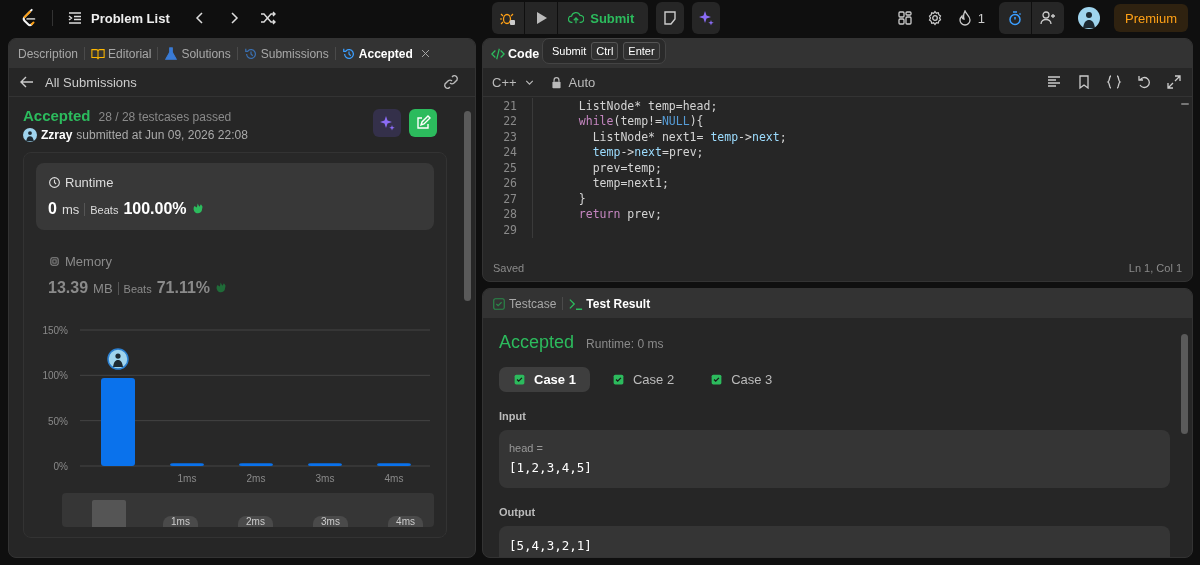  I want to click on clock-icon, so click(54, 182).